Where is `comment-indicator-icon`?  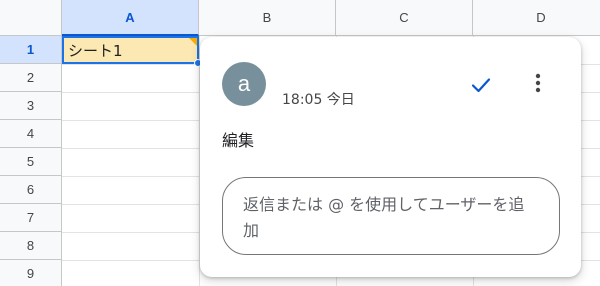
comment-indicator-icon is located at coordinates (193, 42).